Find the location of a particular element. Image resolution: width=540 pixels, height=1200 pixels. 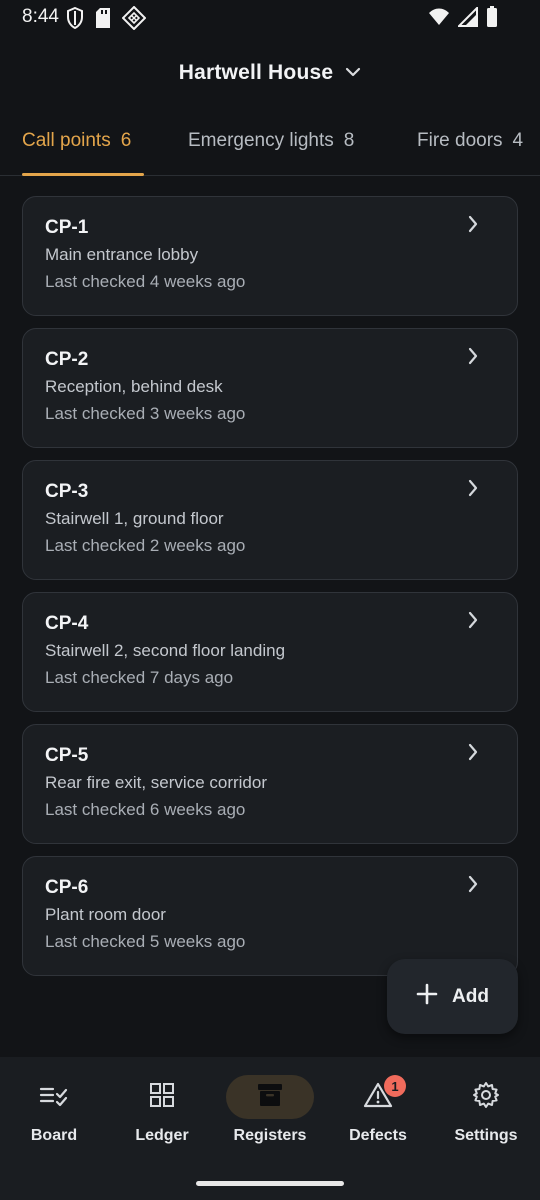

nav-label: Settings is located at coordinates (486, 1135).